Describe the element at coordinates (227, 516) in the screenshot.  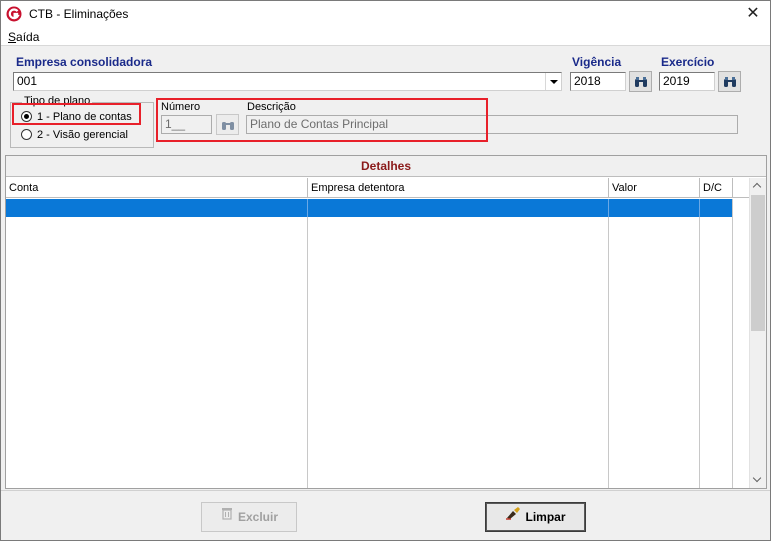
I see `trash-icon` at that location.